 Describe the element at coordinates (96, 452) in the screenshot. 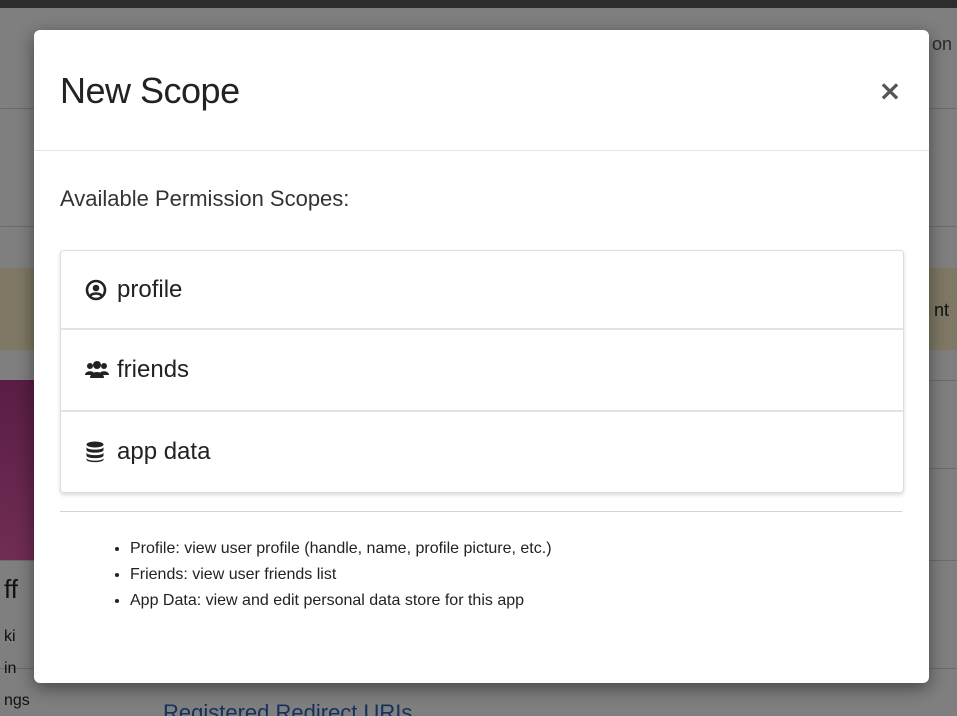

I see `database-icon` at that location.